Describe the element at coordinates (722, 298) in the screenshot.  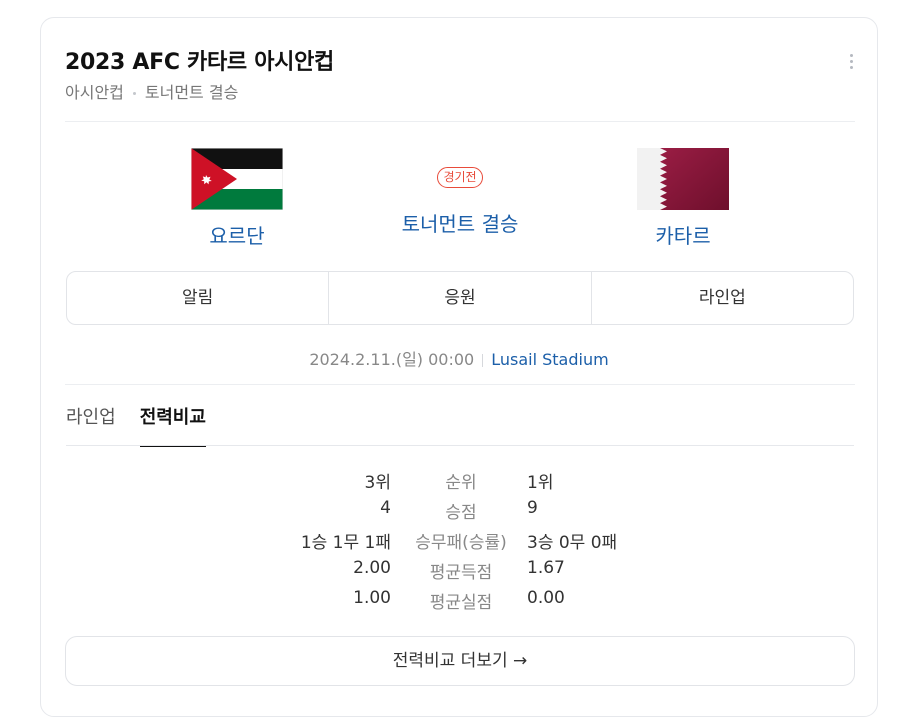
I see `lineup-button: 라인업` at that location.